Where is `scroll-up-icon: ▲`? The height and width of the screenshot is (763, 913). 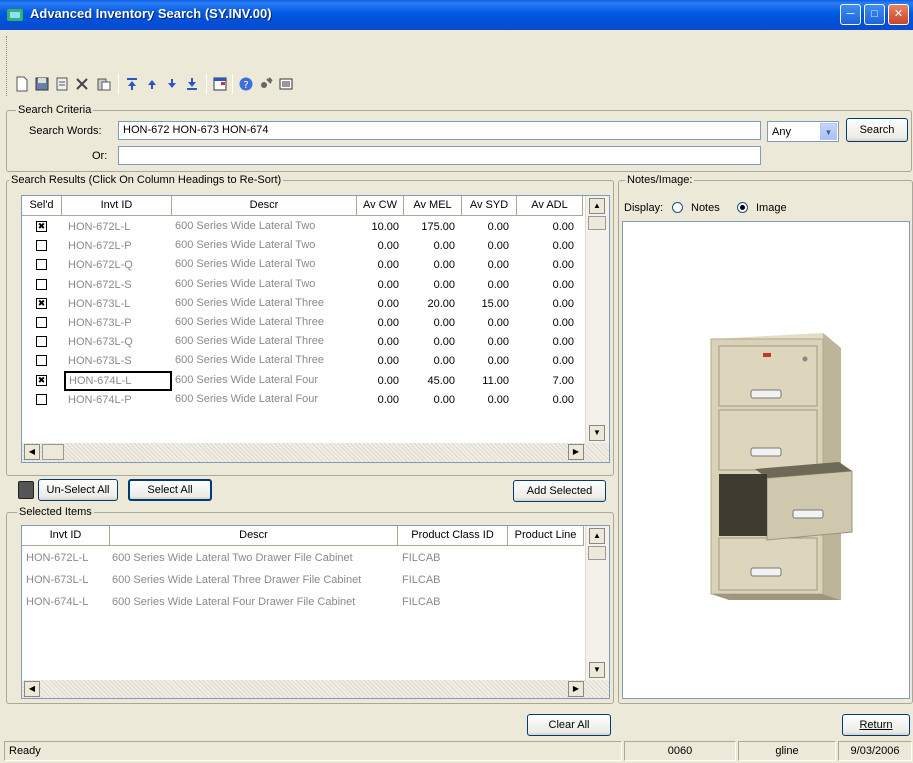 scroll-up-icon: ▲ is located at coordinates (597, 536).